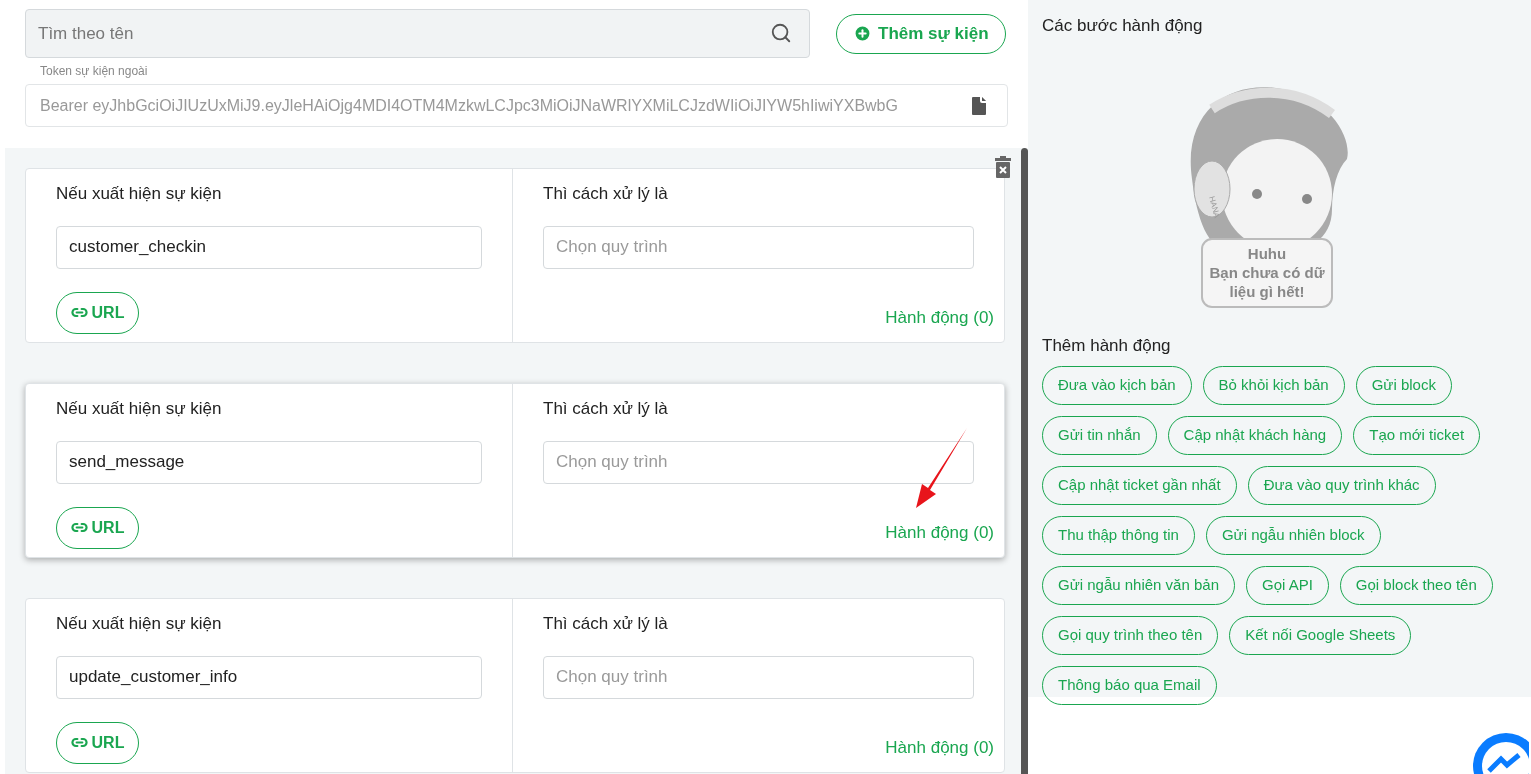  I want to click on token-label: Token sự kiện ngoài, so click(94, 71).